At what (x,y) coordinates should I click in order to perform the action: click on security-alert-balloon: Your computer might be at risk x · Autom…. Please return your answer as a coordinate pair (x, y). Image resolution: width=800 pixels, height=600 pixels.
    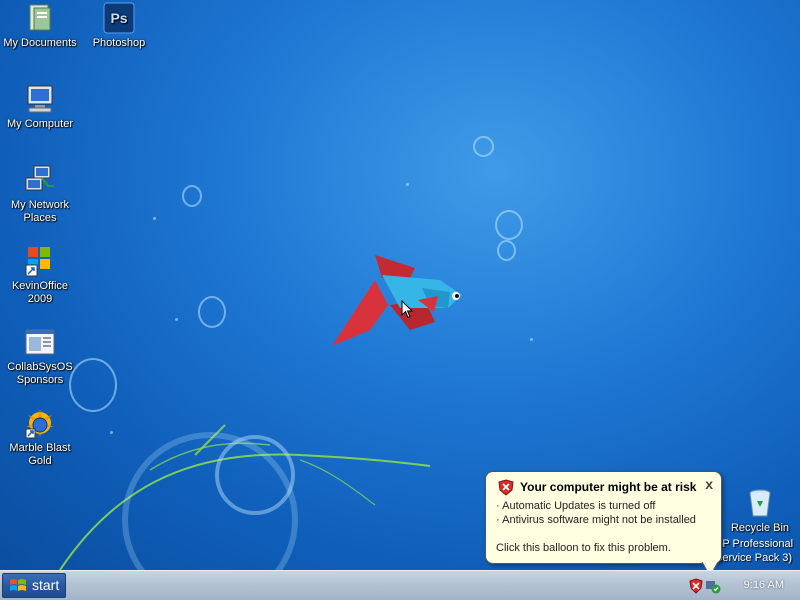
    Looking at the image, I should click on (603, 517).